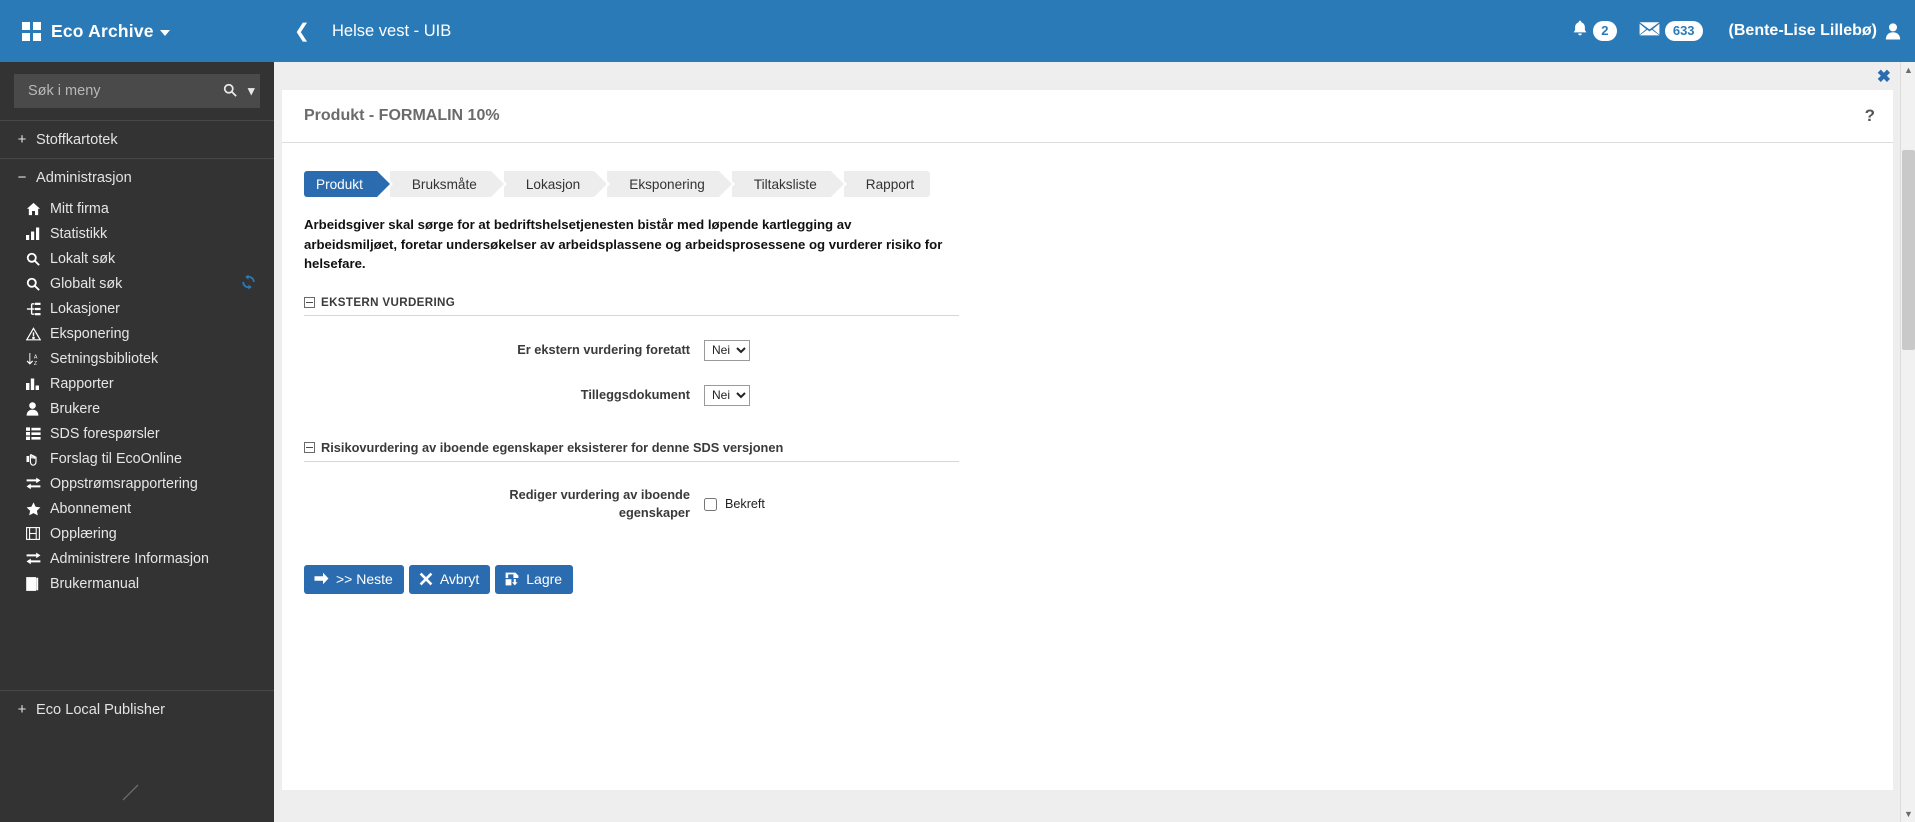 This screenshot has height=822, width=1915. Describe the element at coordinates (137, 258) in the screenshot. I see `sidebar-item-lokalt-sok: Lokalt søk` at that location.